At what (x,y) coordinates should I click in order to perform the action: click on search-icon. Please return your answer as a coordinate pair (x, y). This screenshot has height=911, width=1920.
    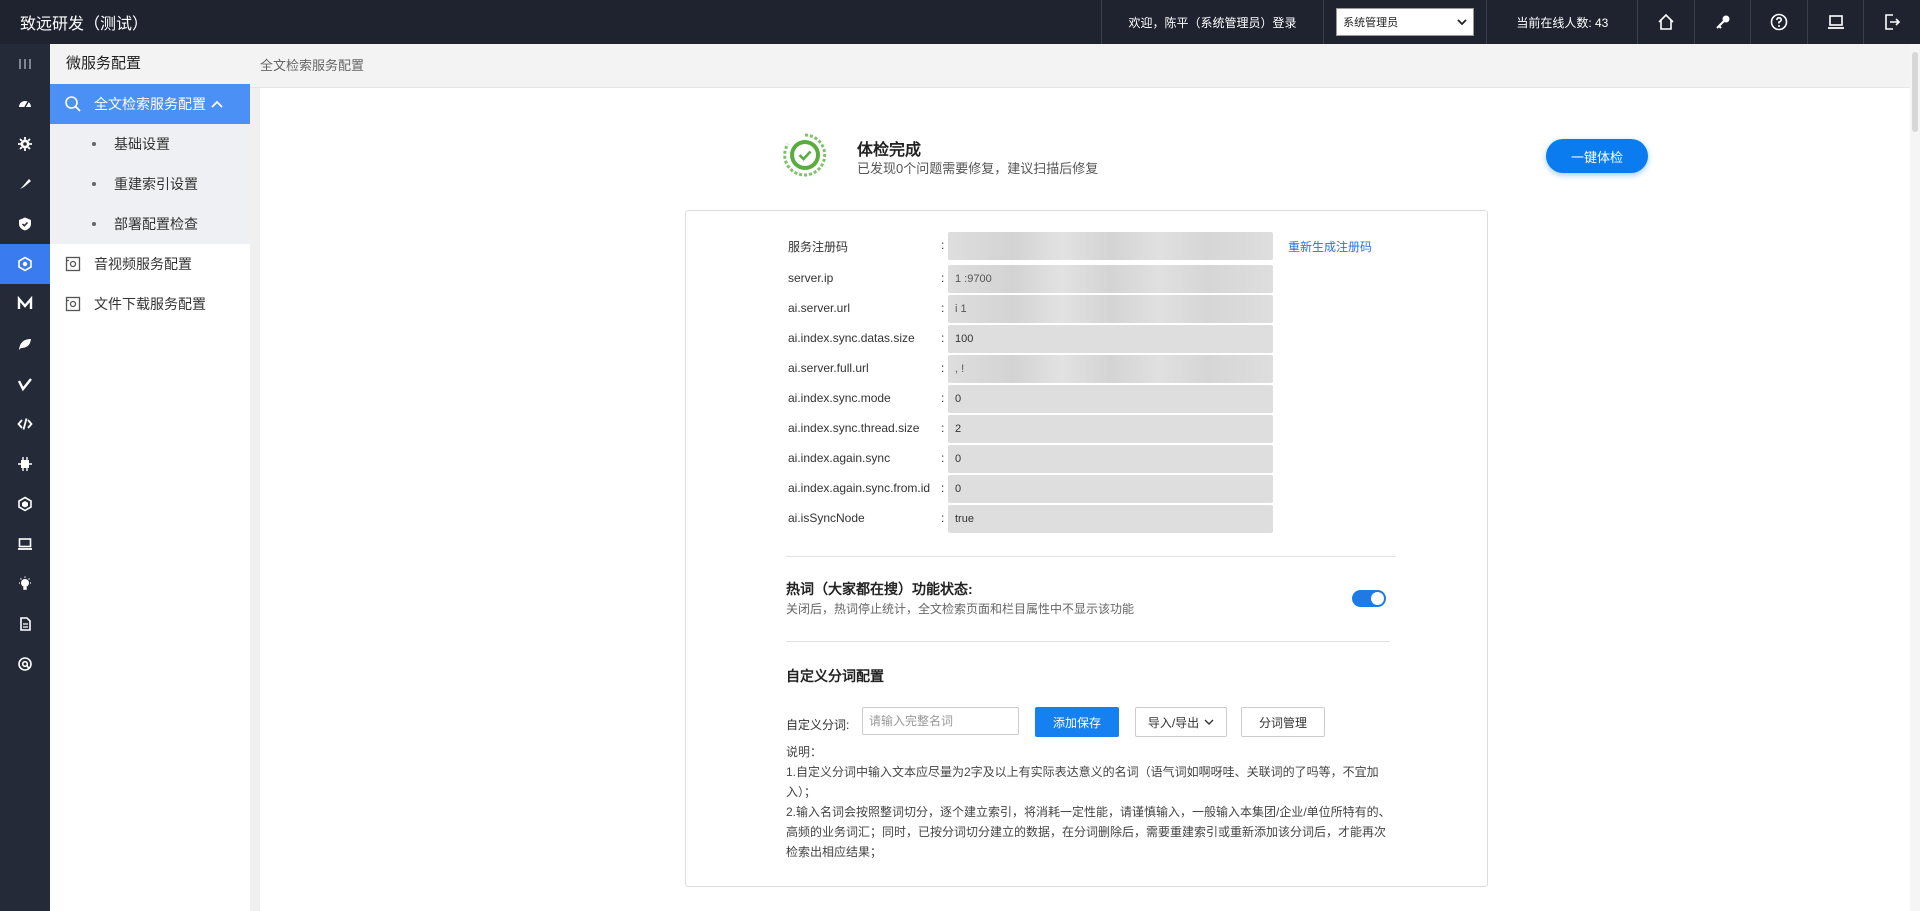
    Looking at the image, I should click on (73, 104).